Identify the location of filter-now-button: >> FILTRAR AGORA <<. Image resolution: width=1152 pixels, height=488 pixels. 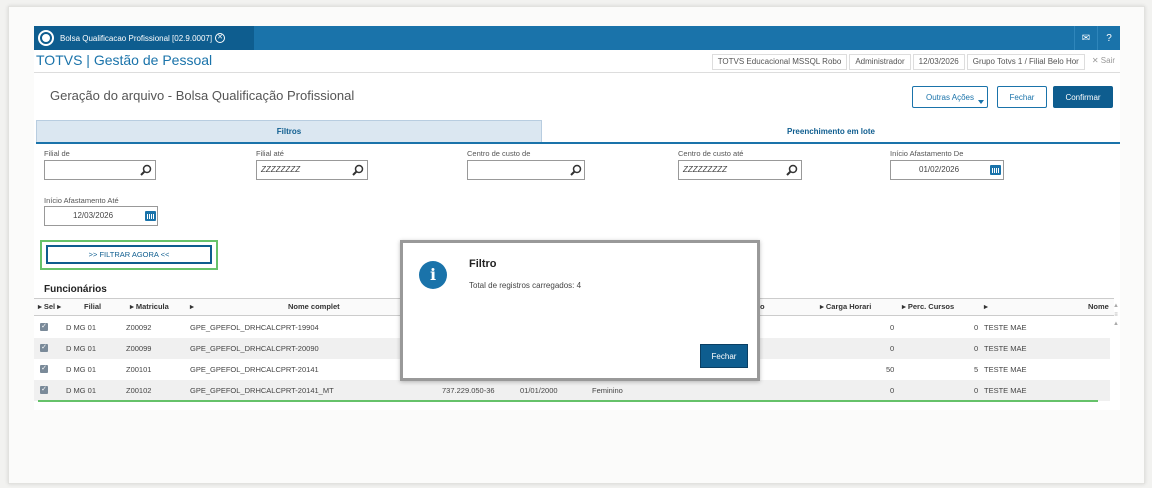
(129, 254).